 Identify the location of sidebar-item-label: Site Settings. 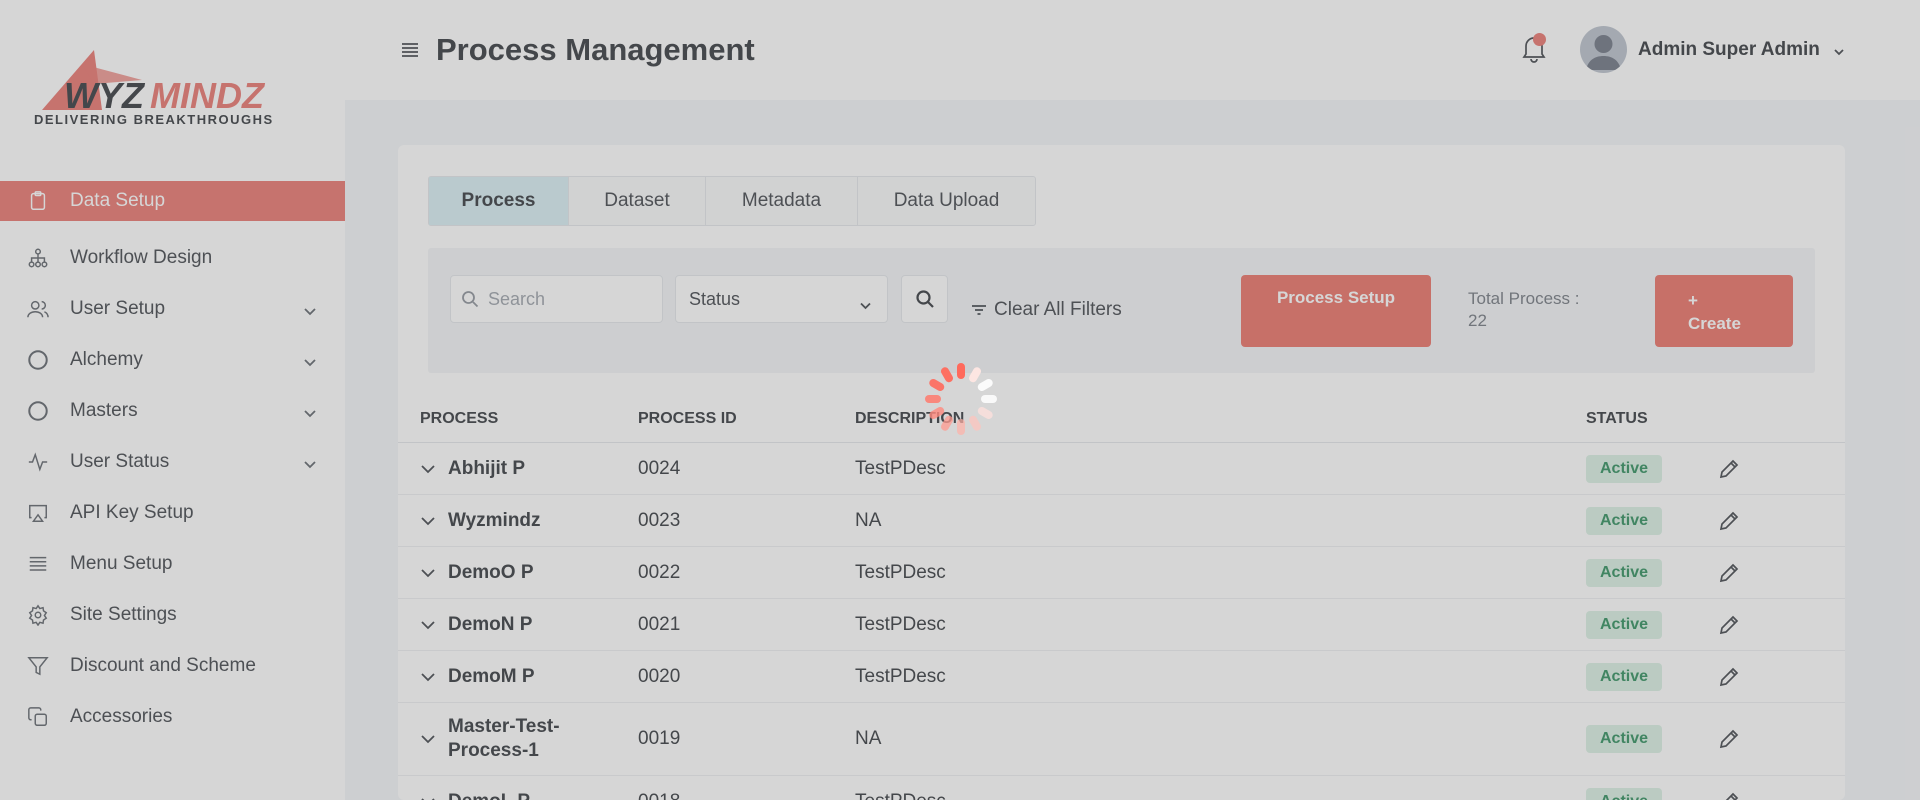
(123, 614).